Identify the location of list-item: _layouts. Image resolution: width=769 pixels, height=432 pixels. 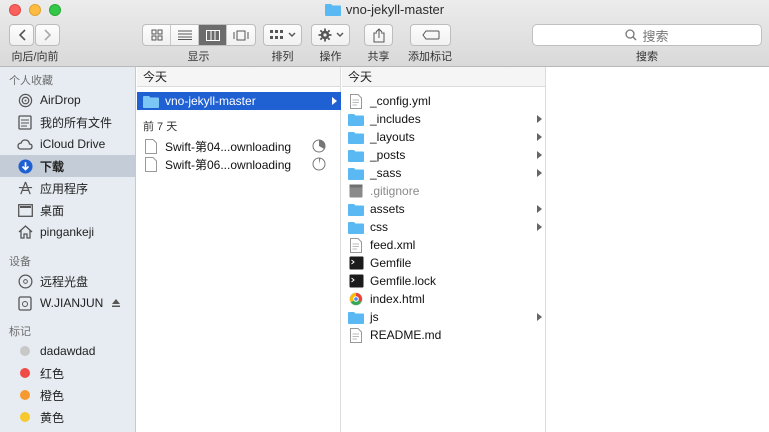
(444, 137).